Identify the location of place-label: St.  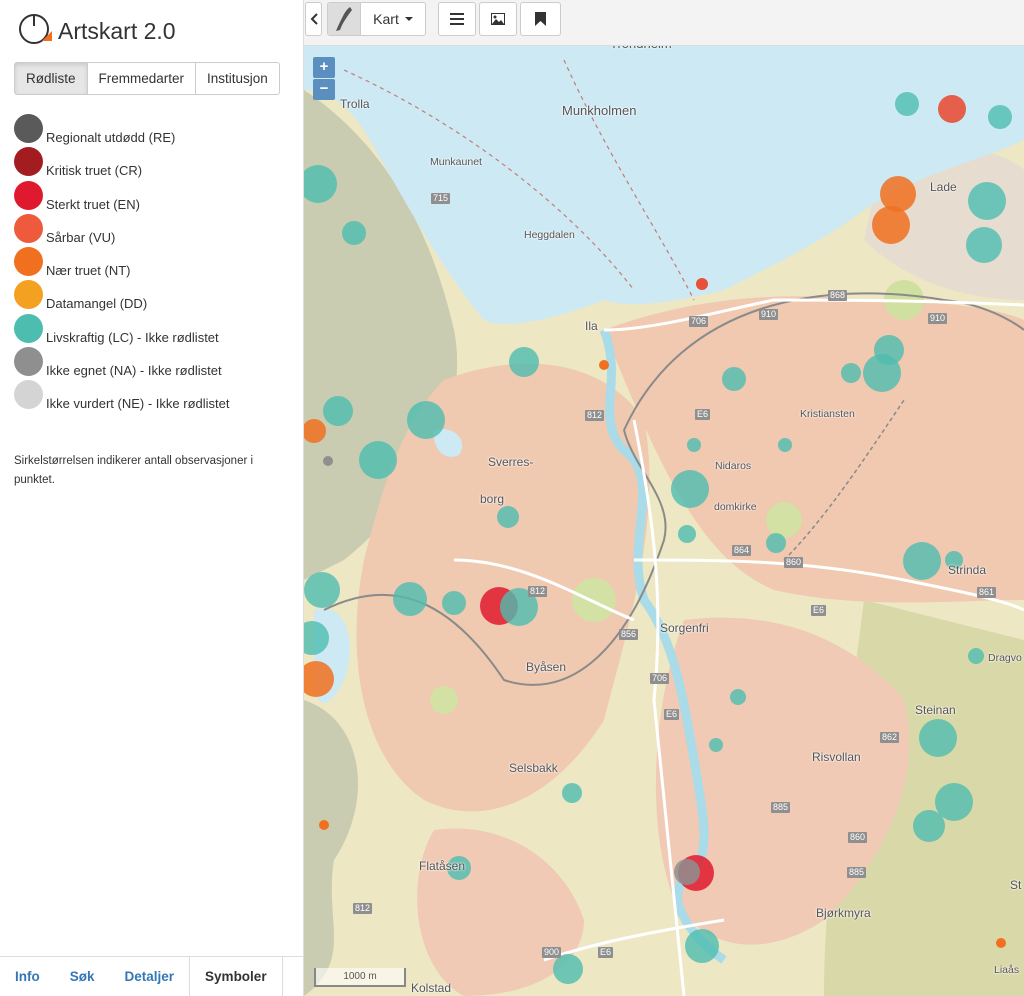
(1016, 885).